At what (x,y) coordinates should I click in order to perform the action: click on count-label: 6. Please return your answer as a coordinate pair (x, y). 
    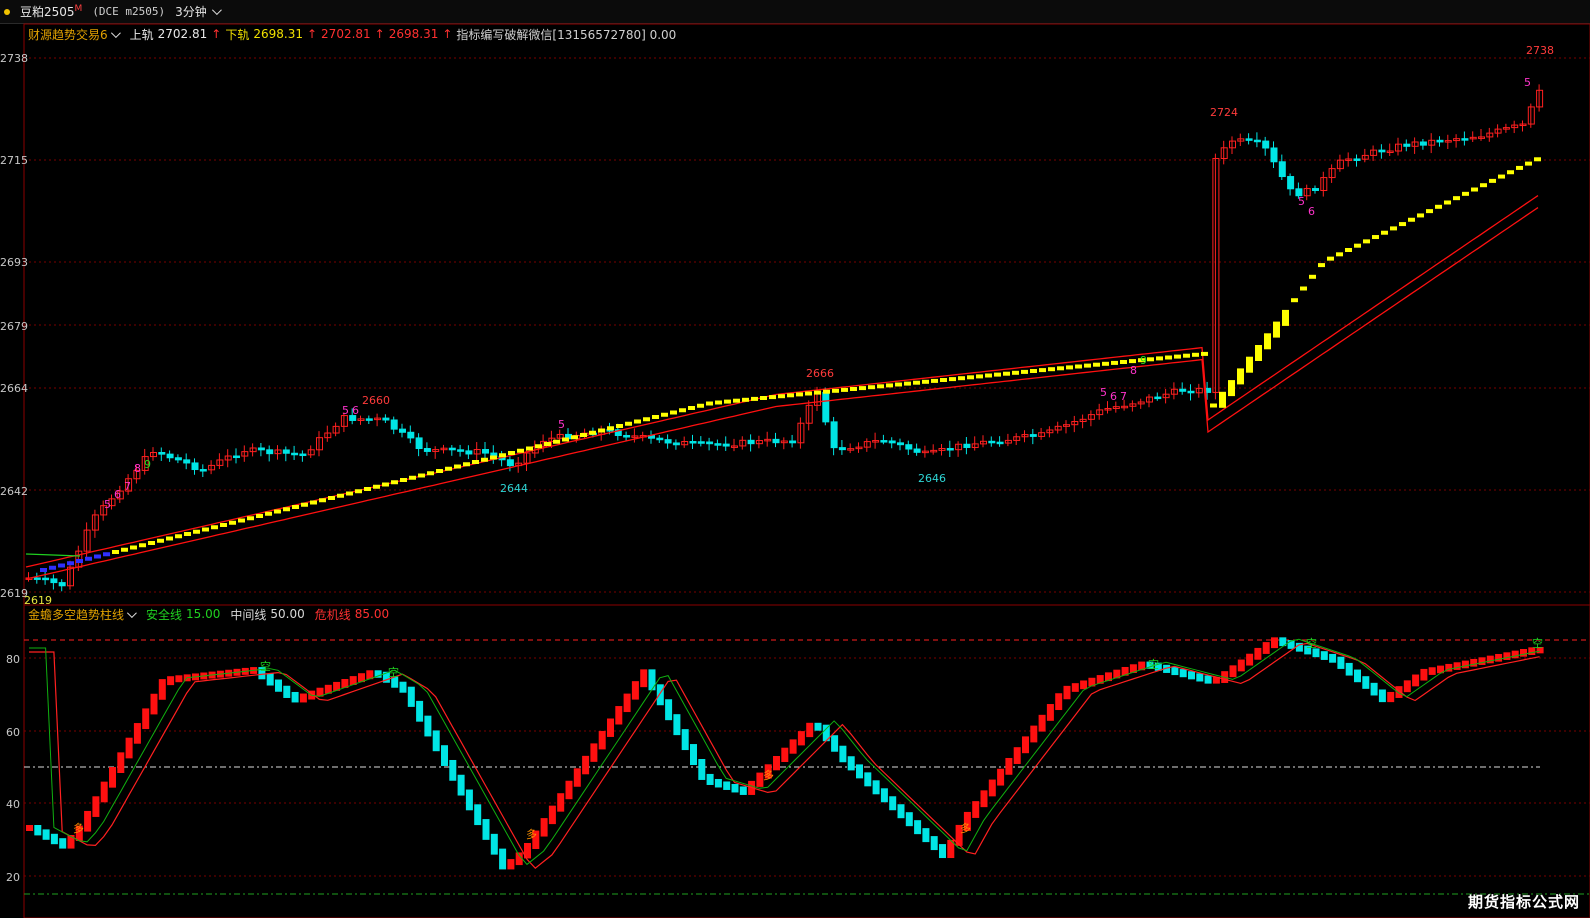
    Looking at the image, I should click on (117, 494).